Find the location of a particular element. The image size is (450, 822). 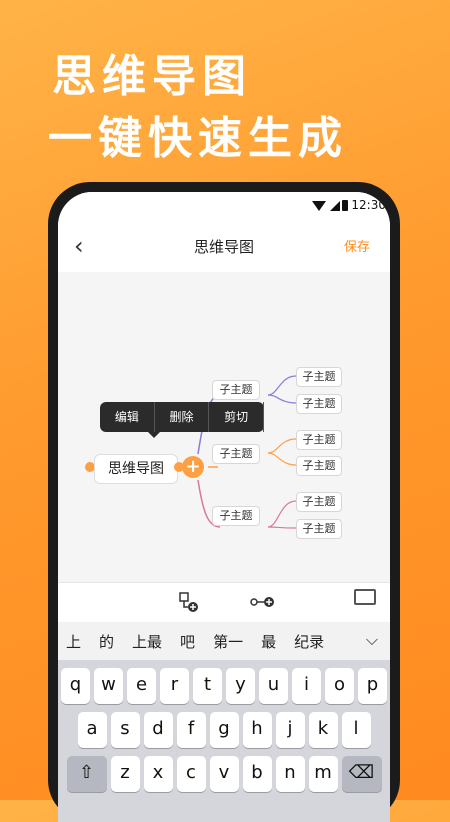

key-v: v is located at coordinates (224, 774).